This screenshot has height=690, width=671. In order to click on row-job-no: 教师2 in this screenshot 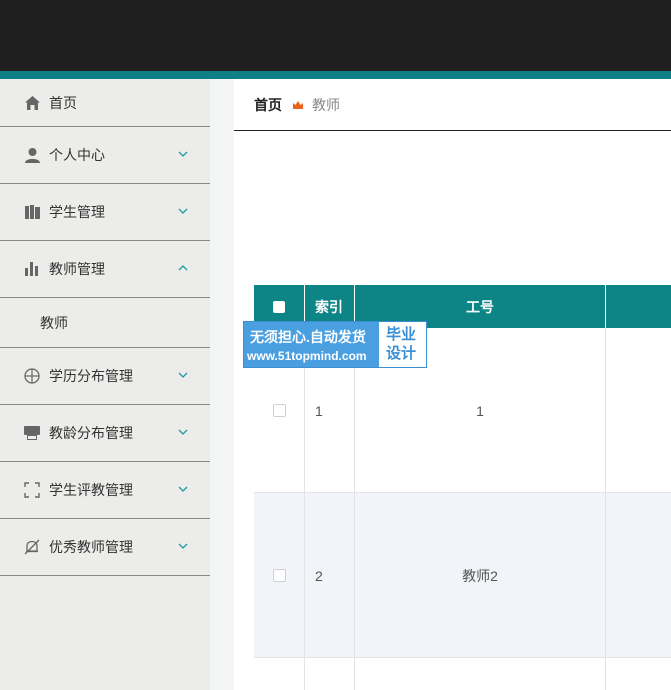, I will do `click(480, 575)`.